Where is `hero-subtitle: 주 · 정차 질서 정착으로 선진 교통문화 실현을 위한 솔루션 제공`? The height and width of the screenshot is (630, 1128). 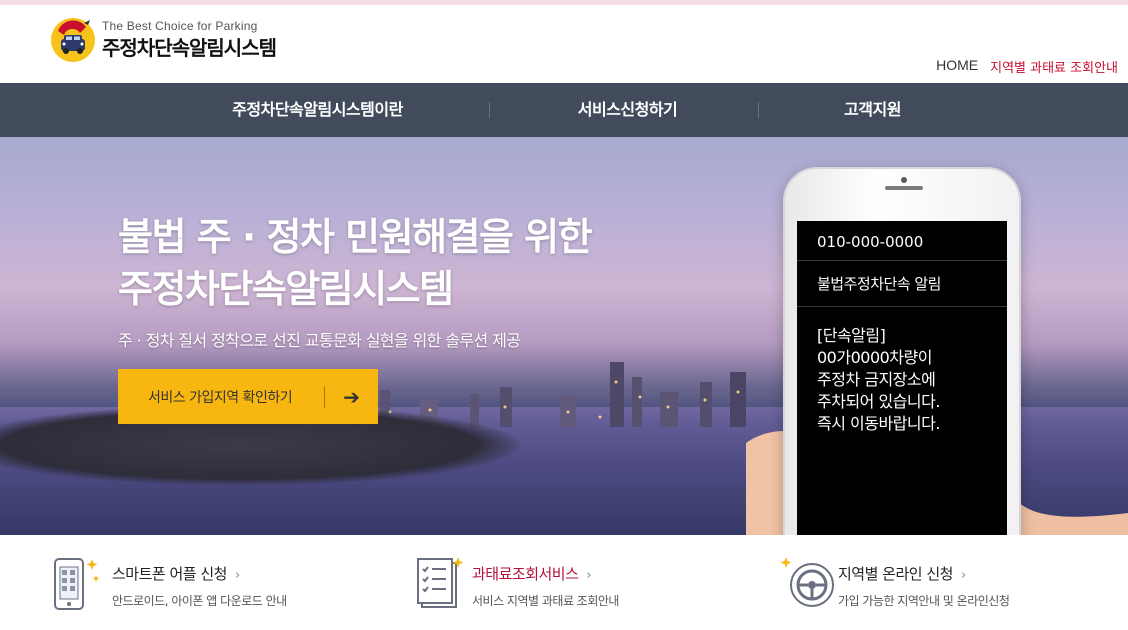 hero-subtitle: 주 · 정차 질서 정착으로 선진 교통문화 실현을 위한 솔루션 제공 is located at coordinates (319, 340).